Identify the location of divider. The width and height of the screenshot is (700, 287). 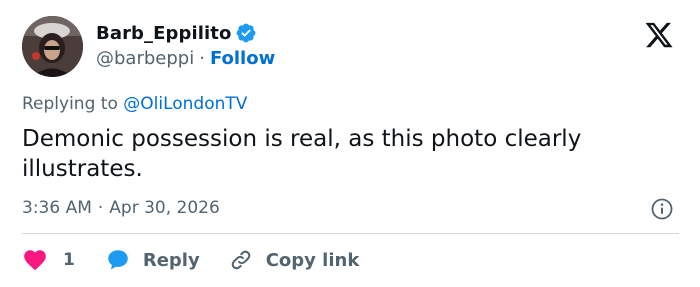
(350, 233).